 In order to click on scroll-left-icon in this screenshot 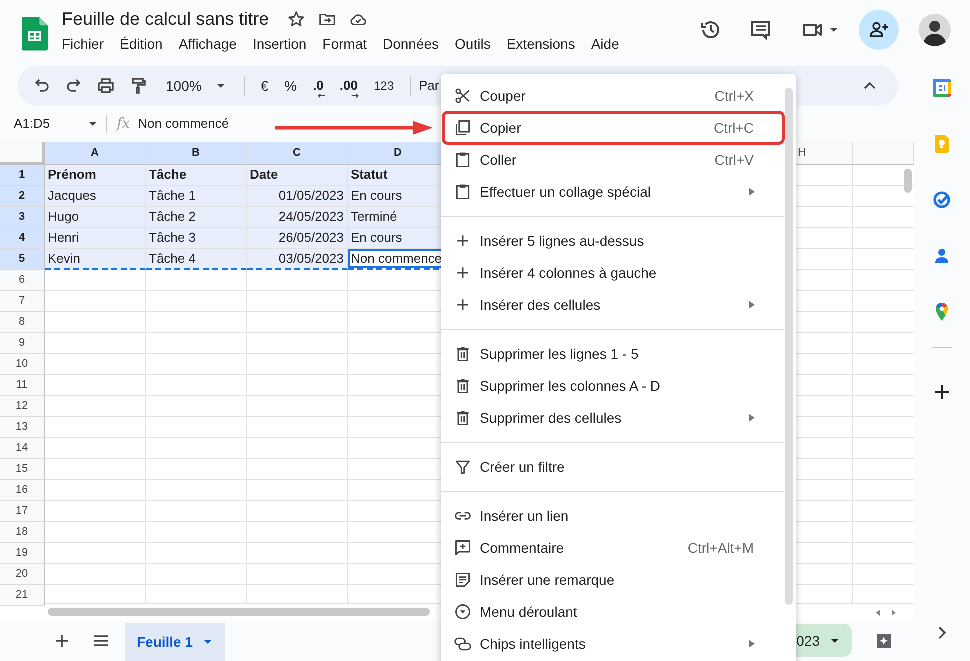, I will do `click(878, 613)`.